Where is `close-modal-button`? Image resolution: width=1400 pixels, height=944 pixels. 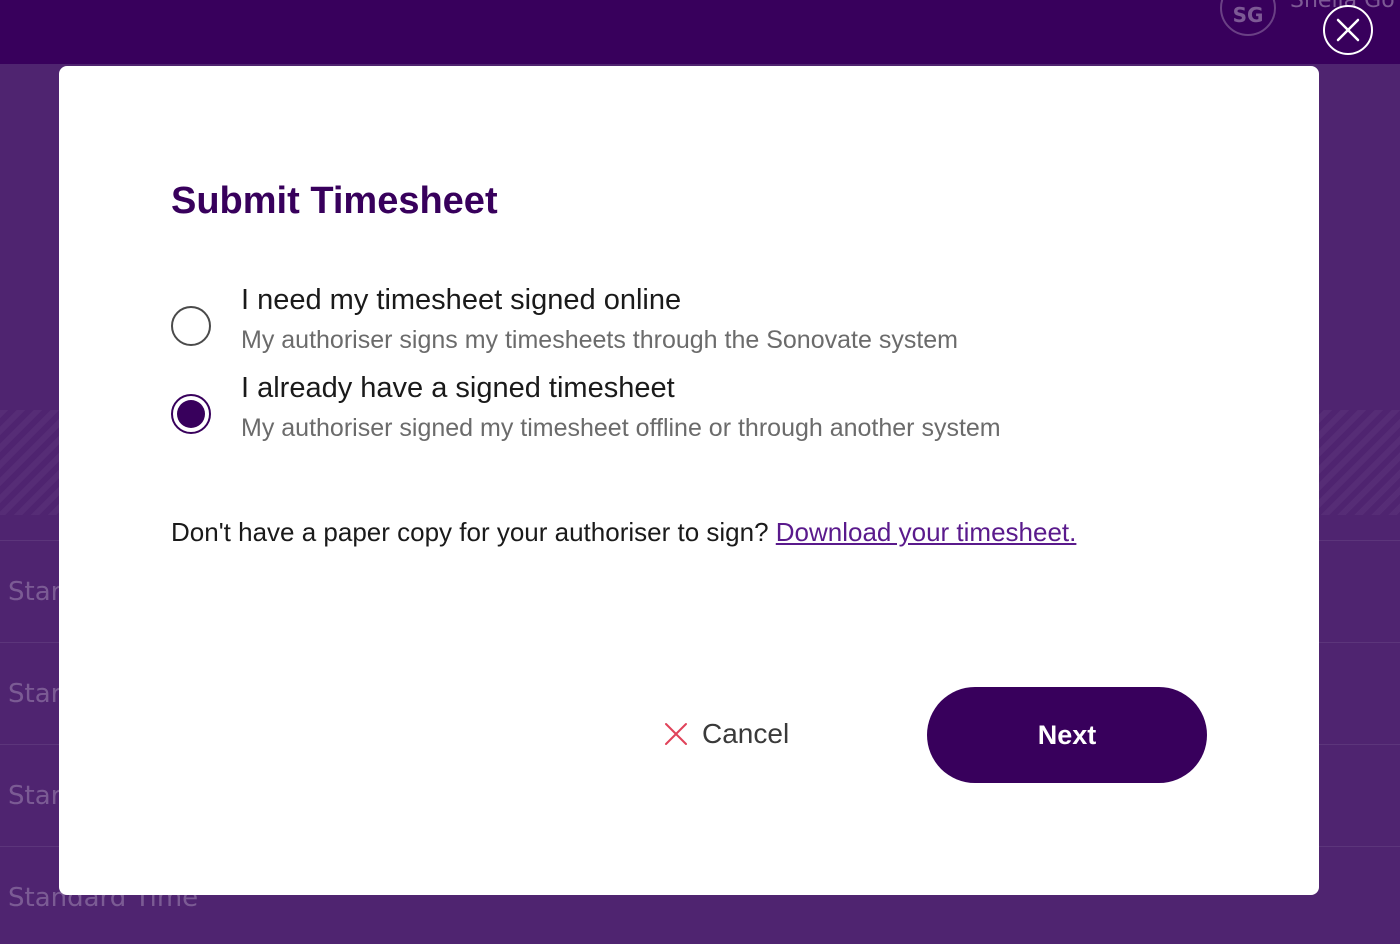
close-modal-button is located at coordinates (1348, 30).